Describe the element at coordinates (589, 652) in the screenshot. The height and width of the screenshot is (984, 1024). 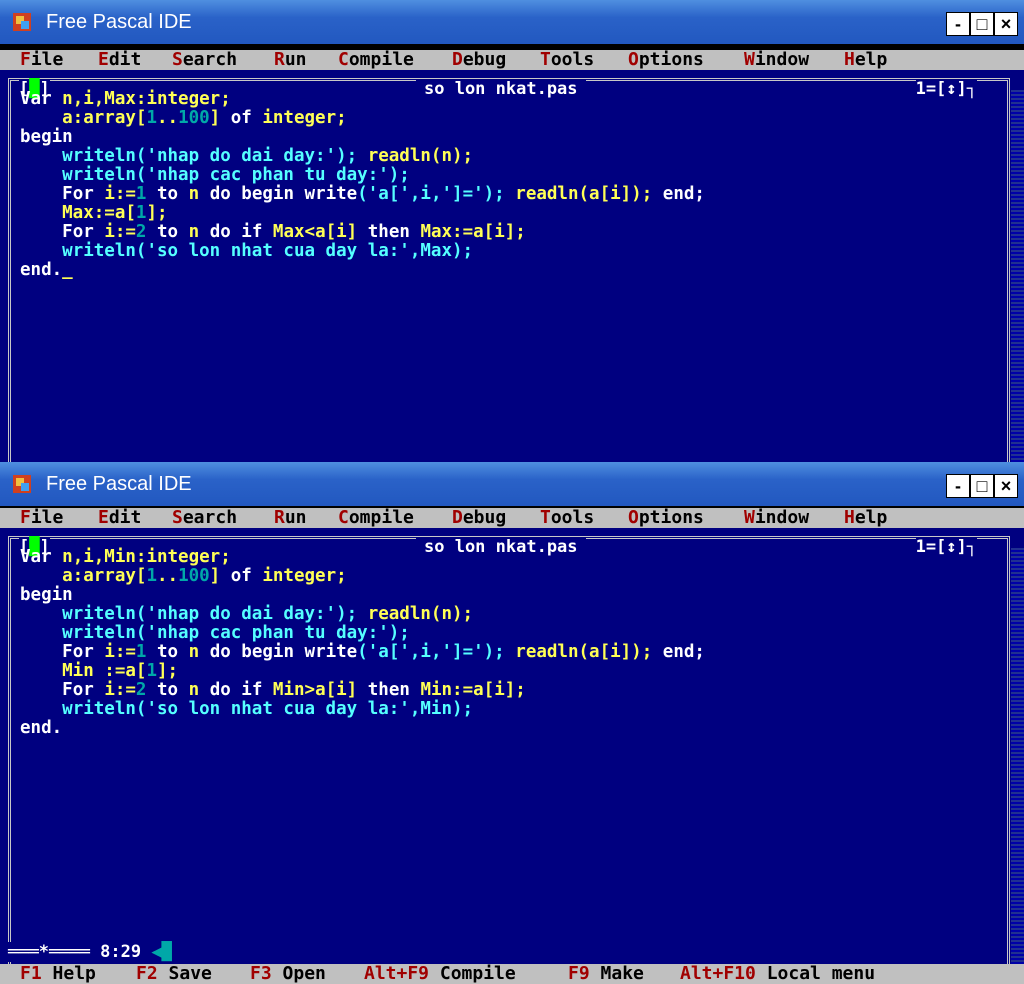
I see `code-token: readln(a[i]);` at that location.